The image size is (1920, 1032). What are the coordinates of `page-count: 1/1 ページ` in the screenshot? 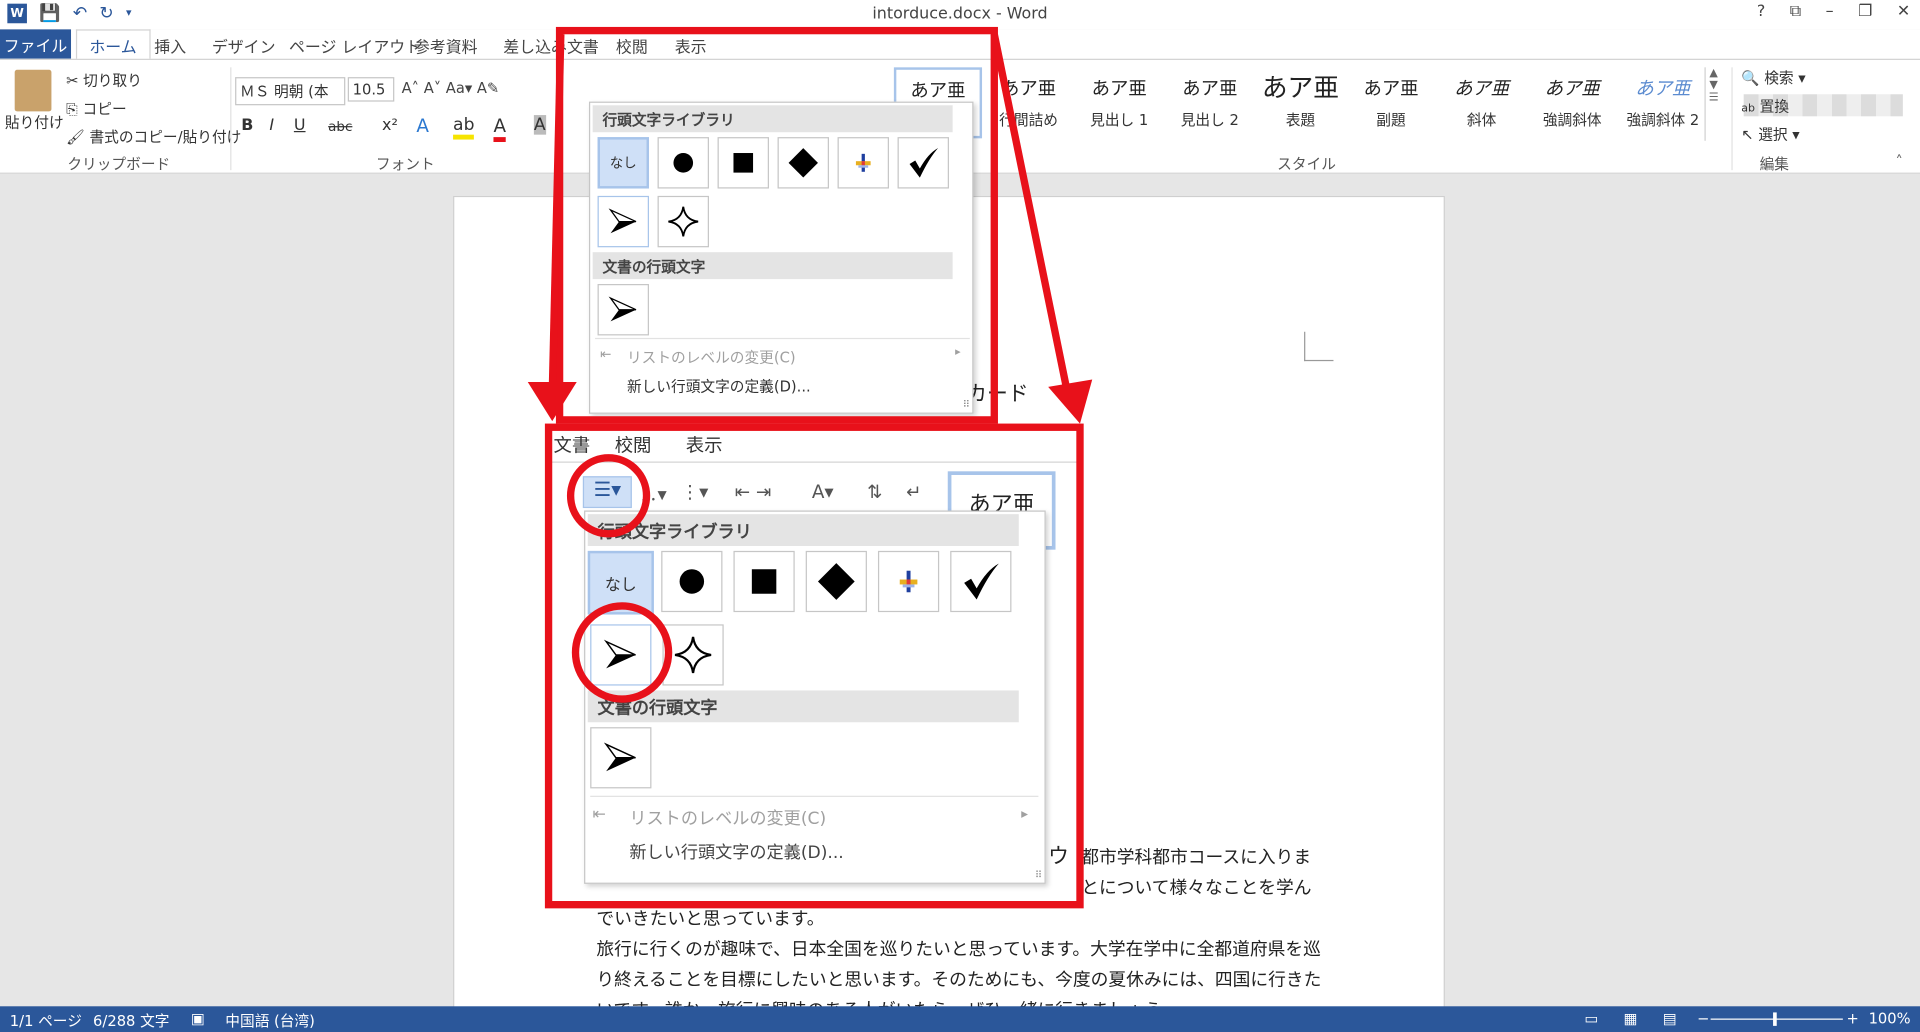 It's located at (46, 1020).